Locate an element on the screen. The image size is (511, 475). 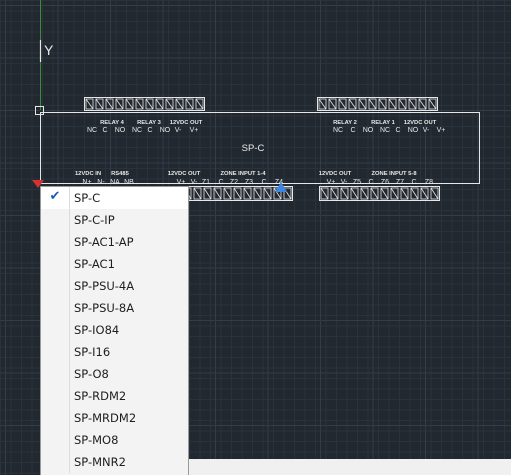
dropdown-item: ✔SP-IO84 is located at coordinates (114, 330).